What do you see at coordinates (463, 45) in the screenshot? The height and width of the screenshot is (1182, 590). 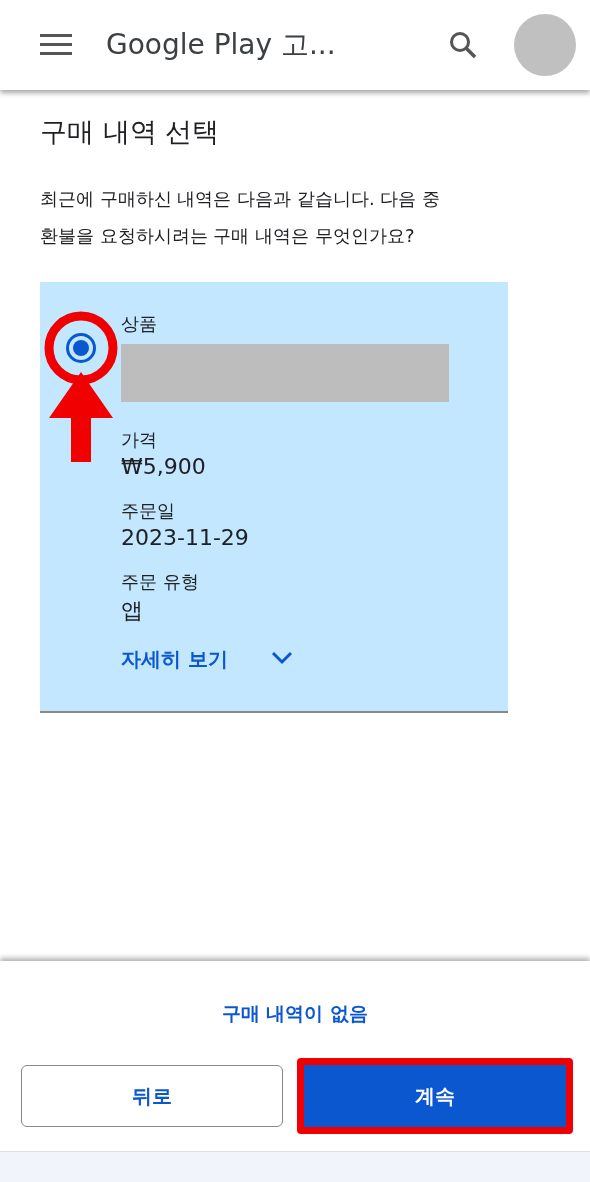 I see `search-icon` at bounding box center [463, 45].